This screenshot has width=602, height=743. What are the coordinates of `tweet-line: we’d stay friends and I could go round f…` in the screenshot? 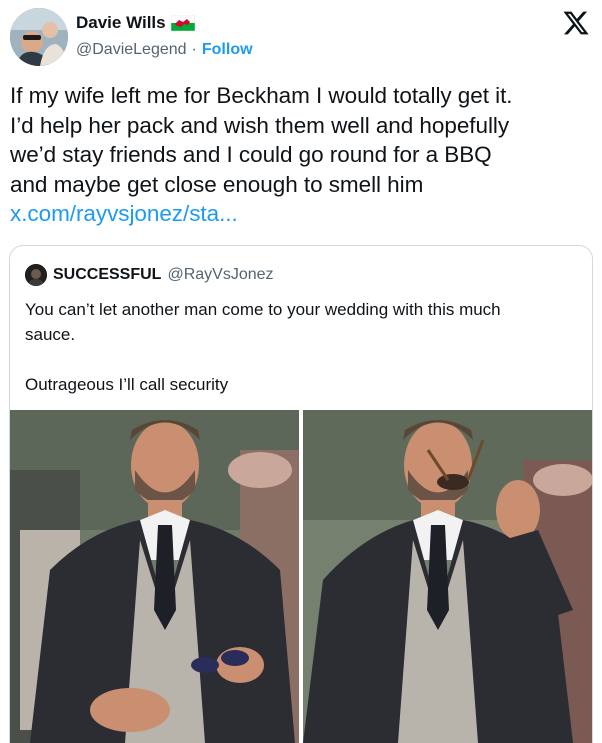 It's located at (251, 154).